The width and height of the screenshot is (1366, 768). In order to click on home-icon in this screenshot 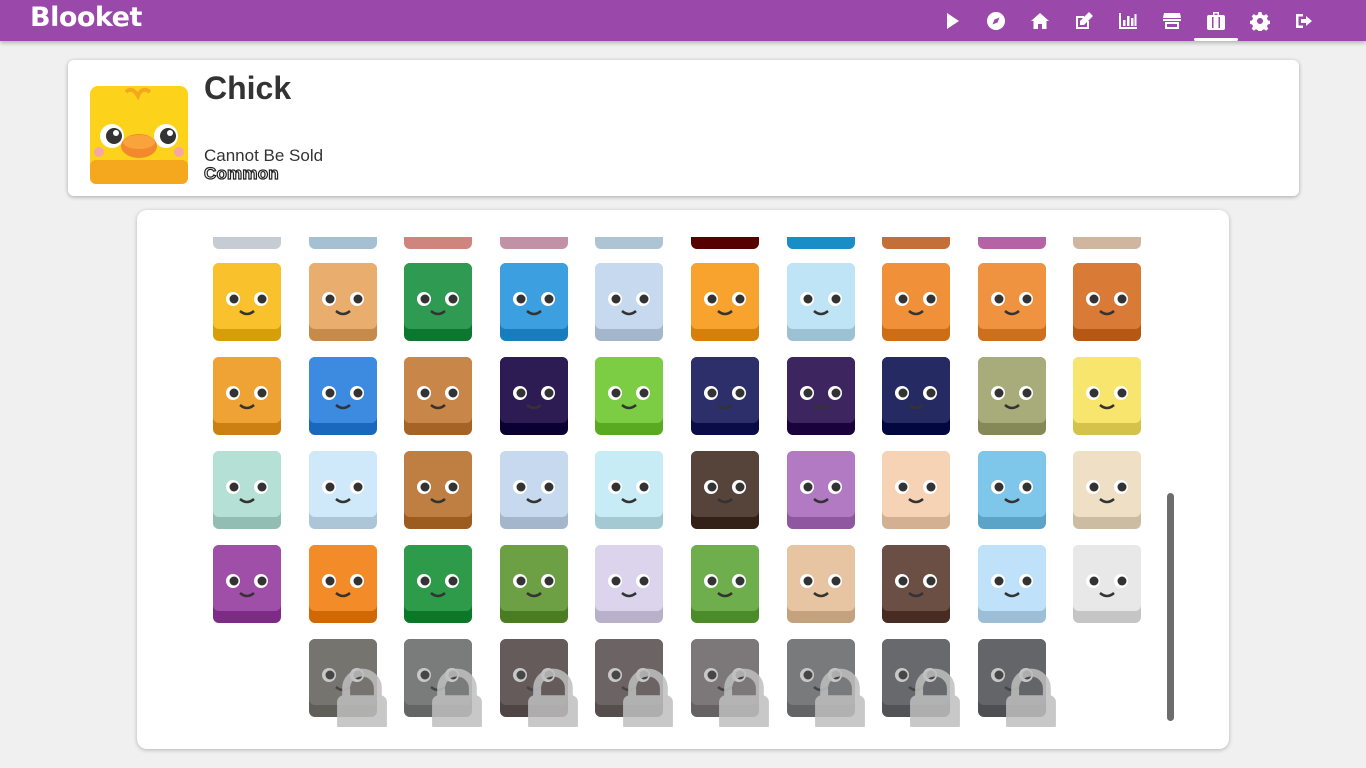, I will do `click(1040, 20)`.